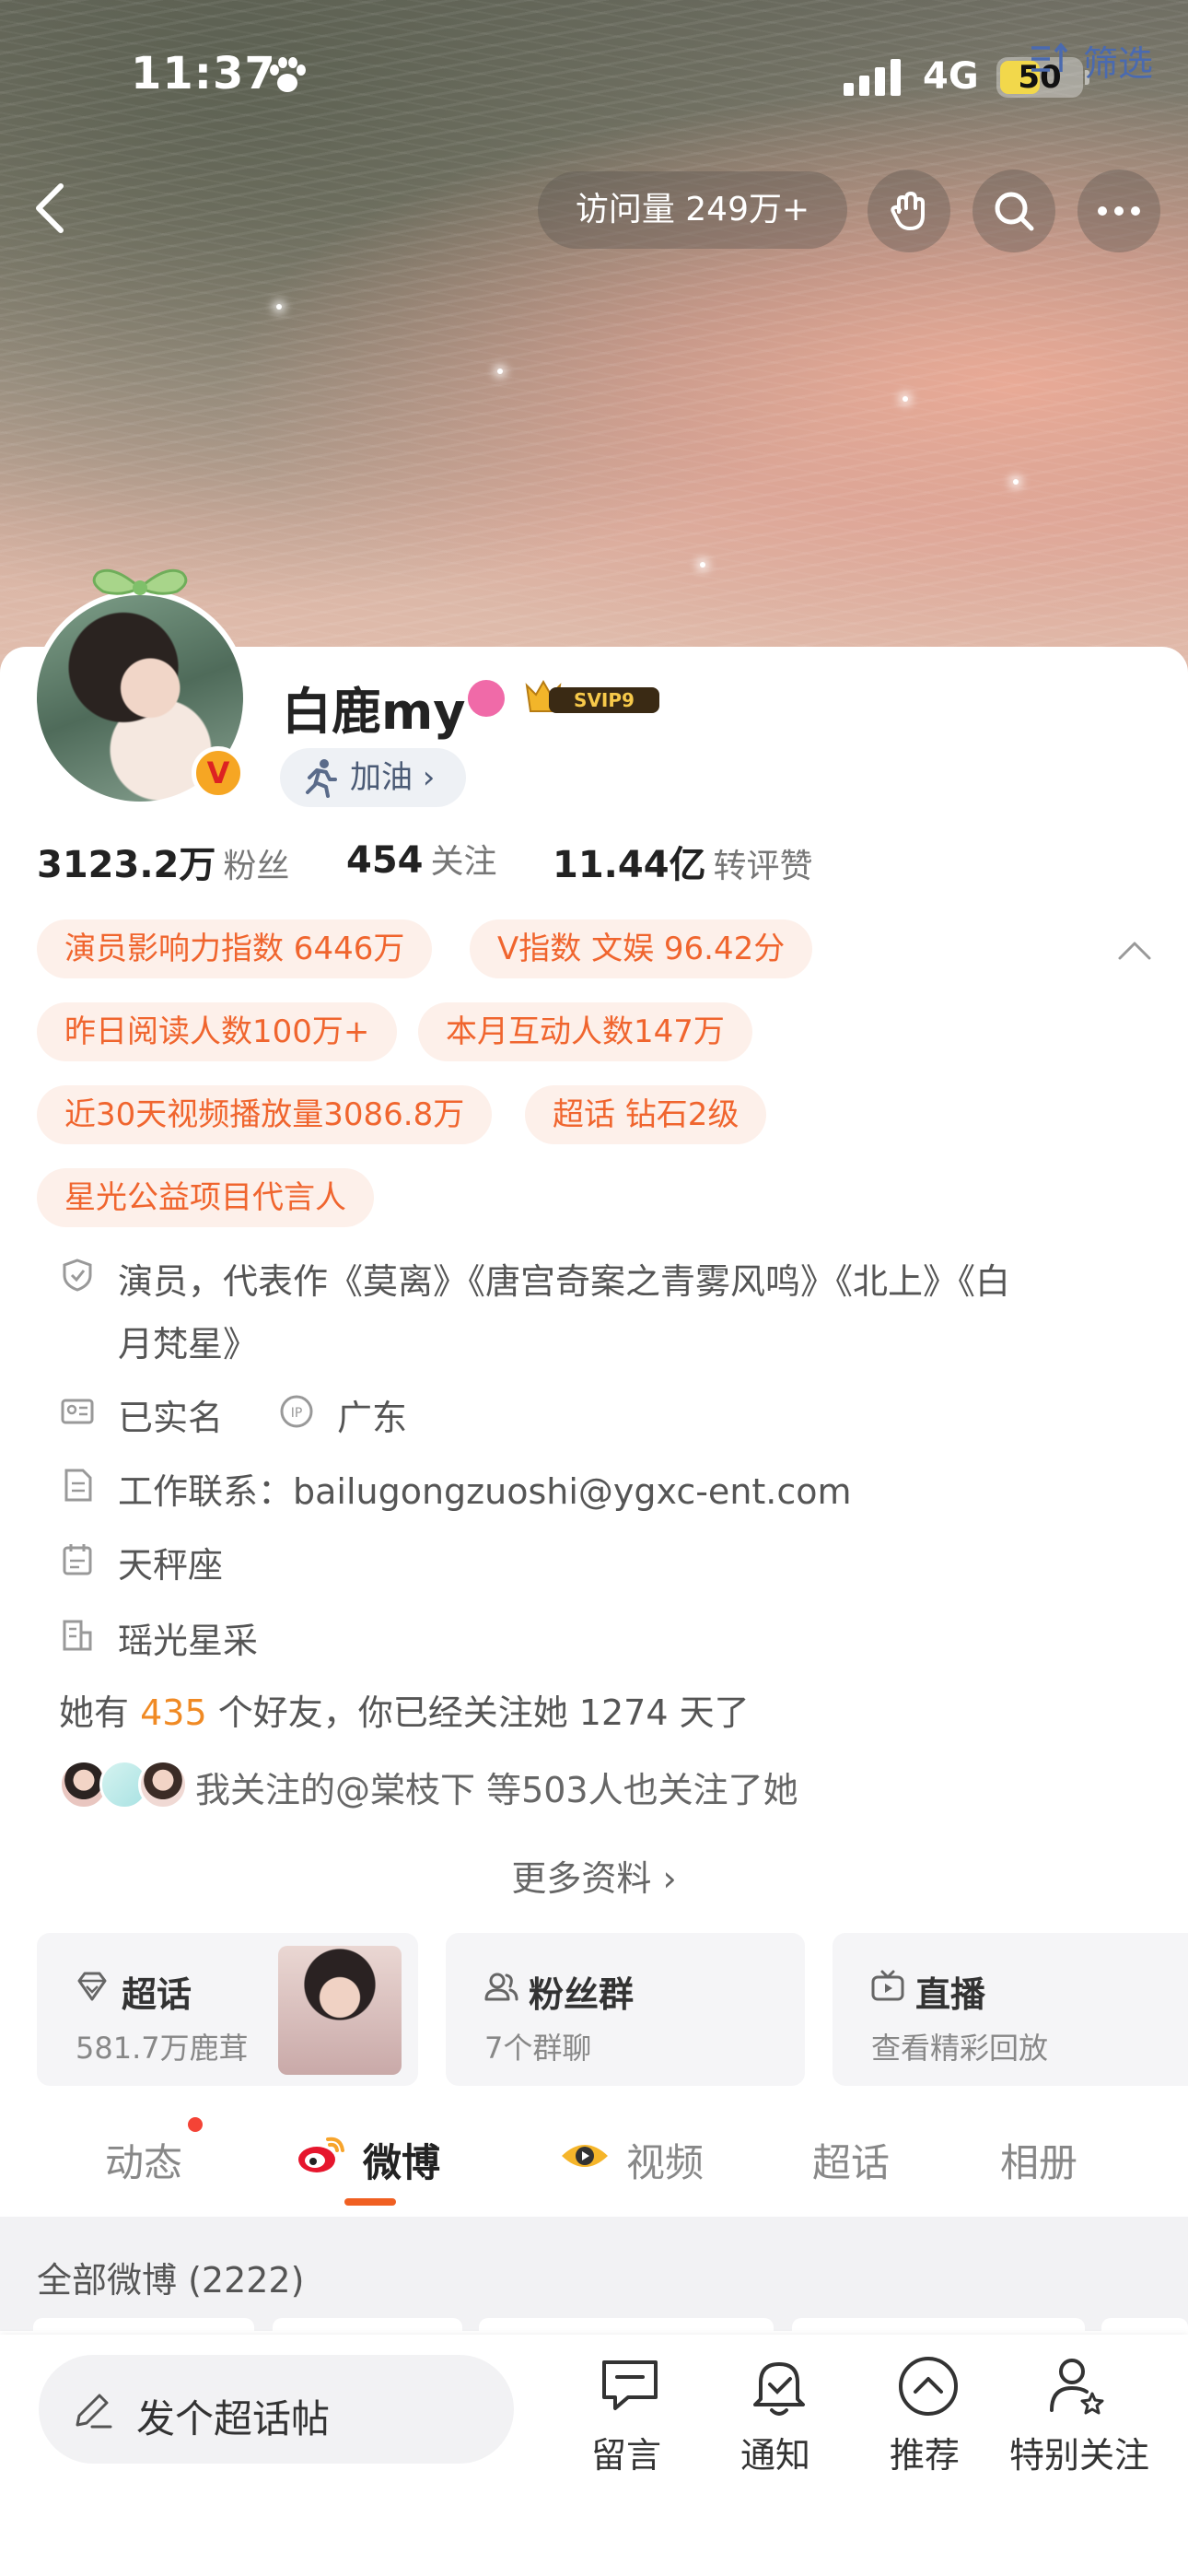 This screenshot has width=1188, height=2576. I want to click on hand-wave-icon, so click(908, 211).